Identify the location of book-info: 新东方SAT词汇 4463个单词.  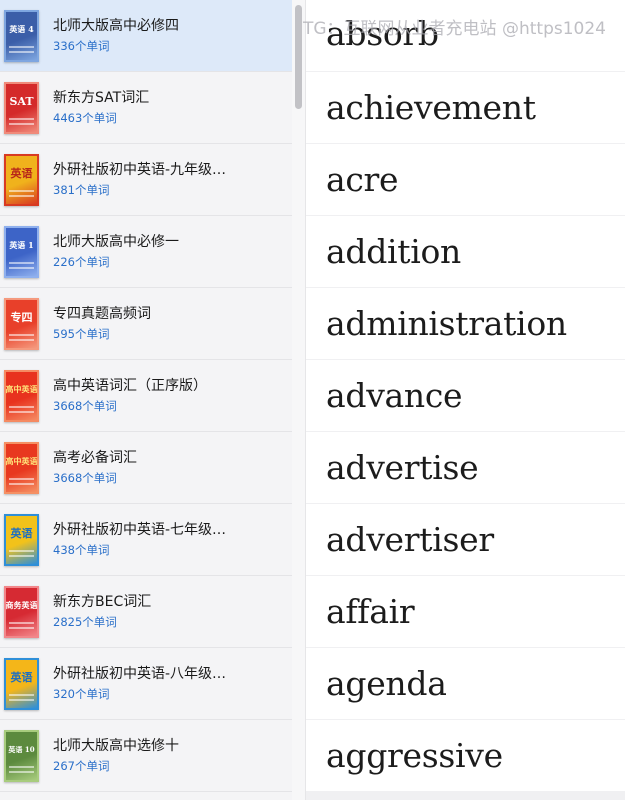
(101, 107).